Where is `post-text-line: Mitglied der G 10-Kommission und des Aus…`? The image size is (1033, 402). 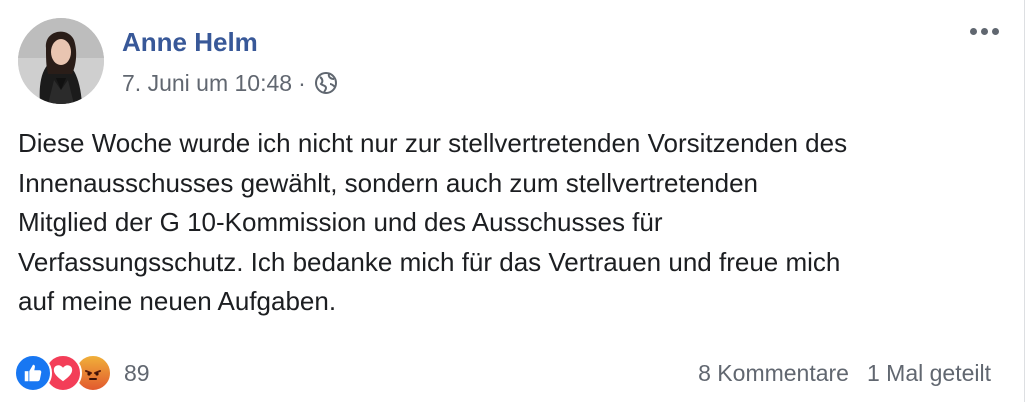 post-text-line: Mitglied der G 10-Kommission und des Aus… is located at coordinates (340, 222).